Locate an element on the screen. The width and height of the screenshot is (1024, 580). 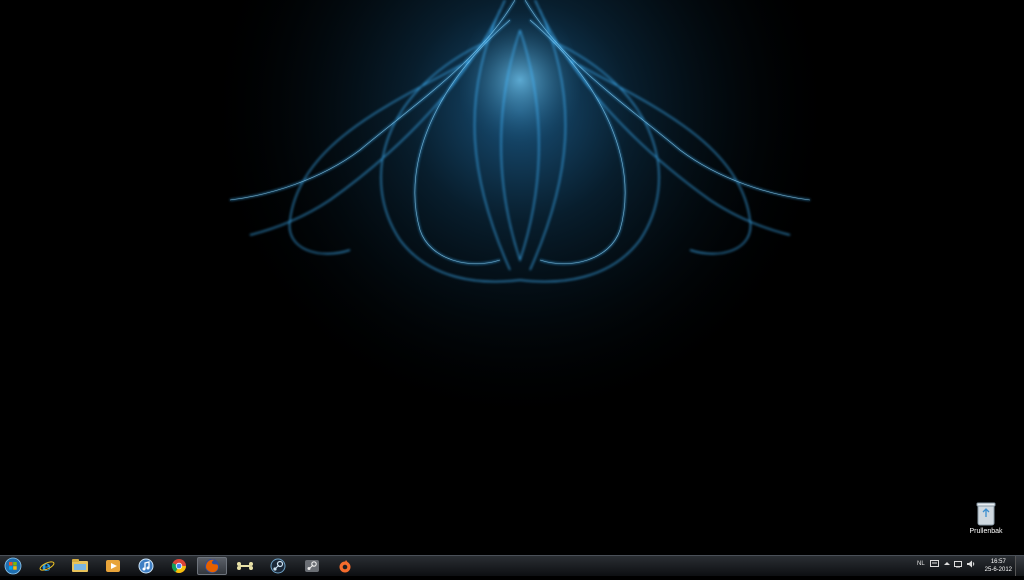
taskbar-steam-blue is located at coordinates (278, 566).